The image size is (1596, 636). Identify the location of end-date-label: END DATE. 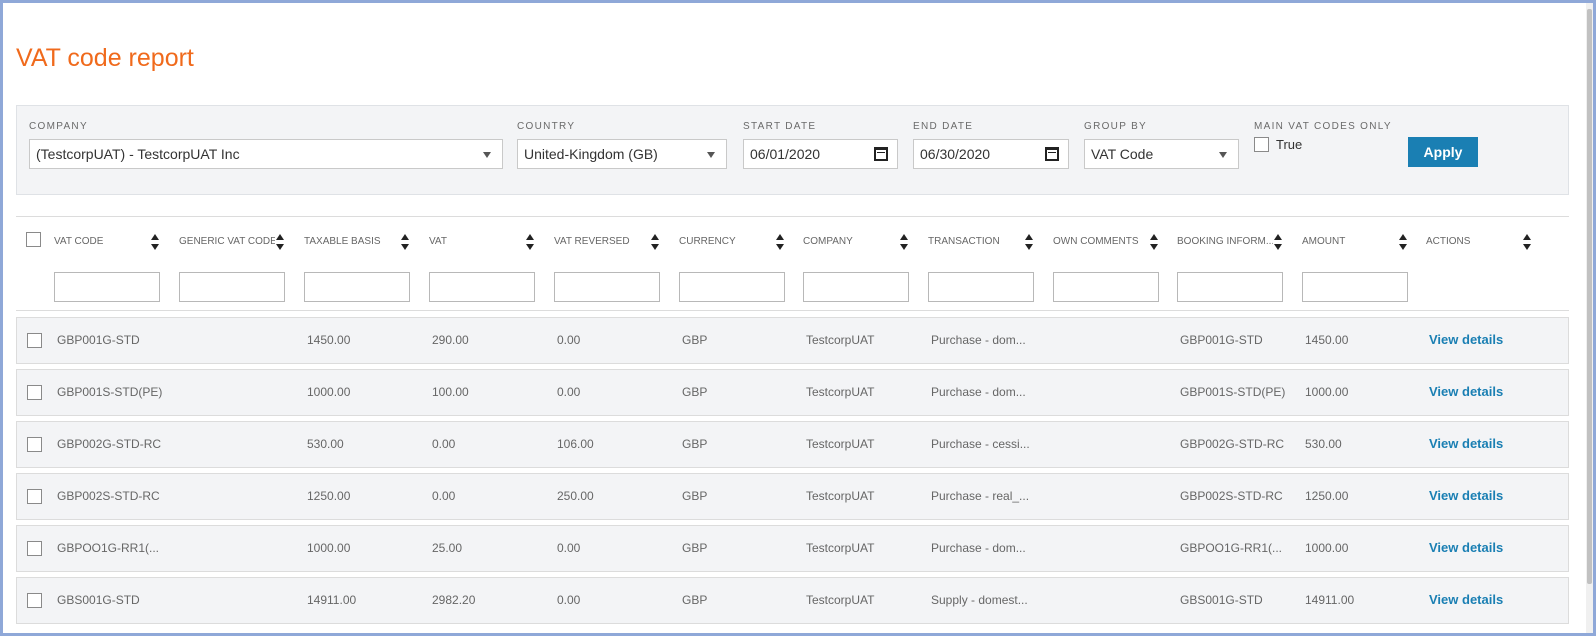
(943, 126).